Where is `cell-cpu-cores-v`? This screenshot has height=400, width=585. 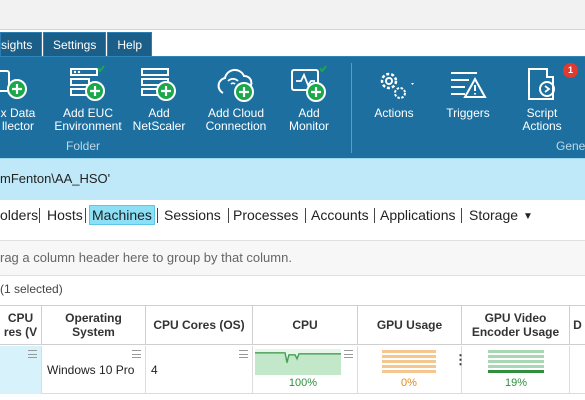 cell-cpu-cores-v is located at coordinates (21, 370).